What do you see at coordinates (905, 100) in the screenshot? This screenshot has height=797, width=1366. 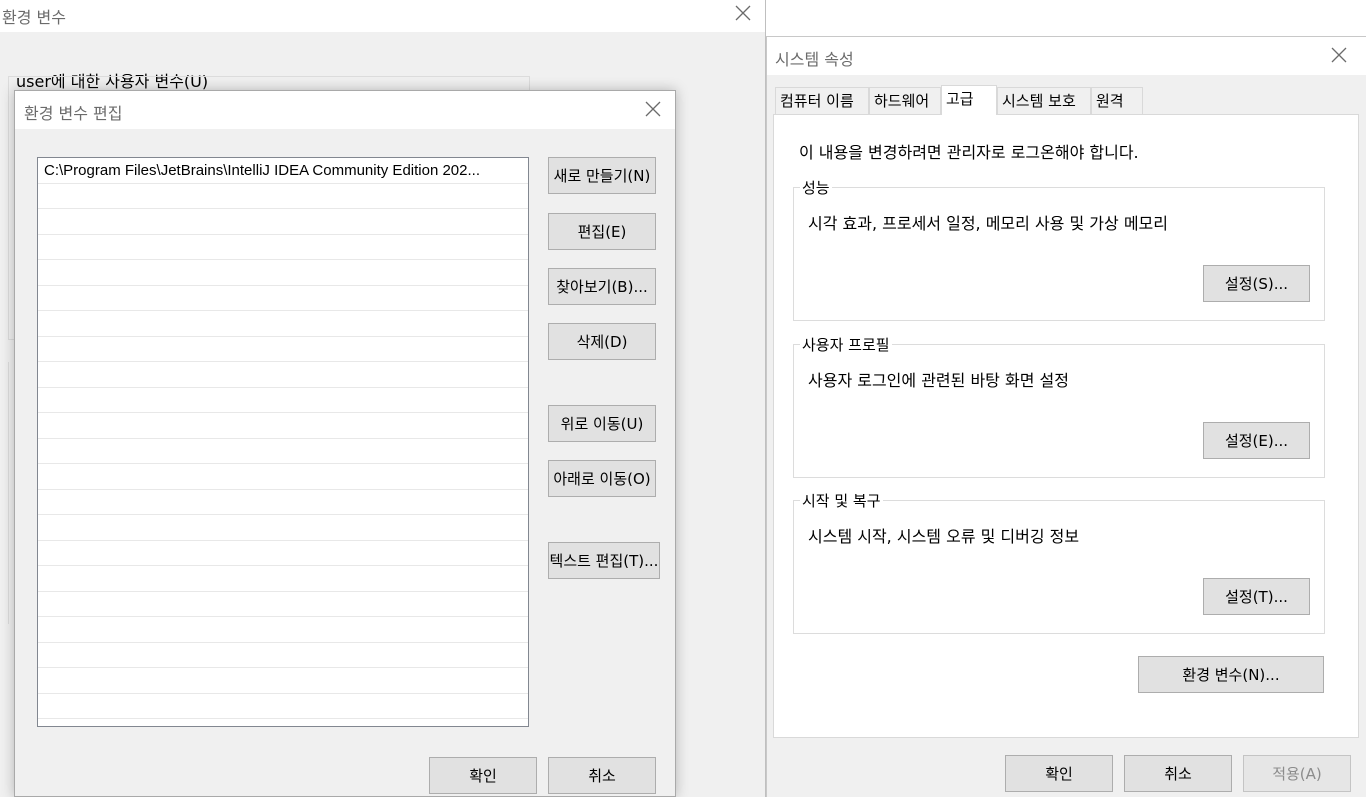 I see `tab-hardware: 하드웨어` at bounding box center [905, 100].